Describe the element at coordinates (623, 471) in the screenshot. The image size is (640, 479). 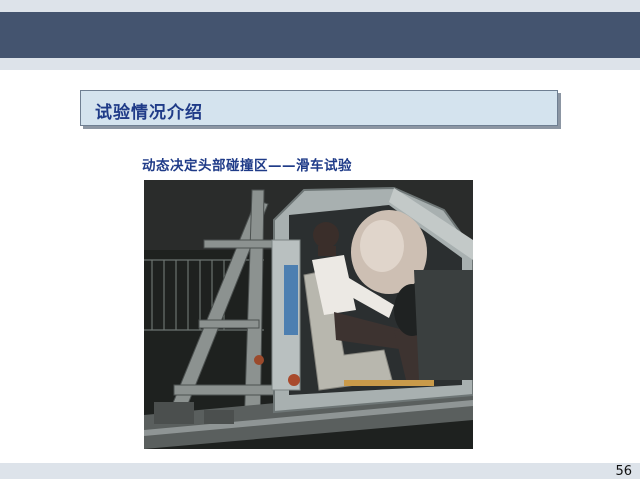
I see `page-number: 56` at that location.